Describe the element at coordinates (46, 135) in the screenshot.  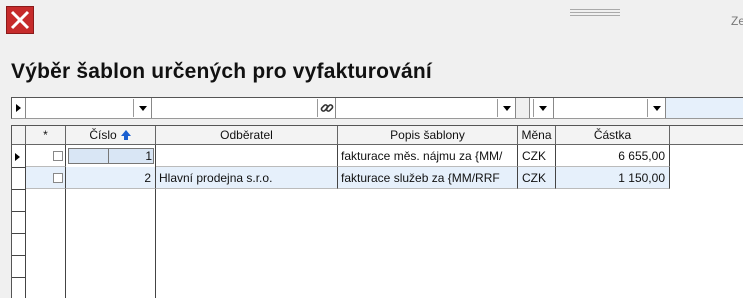
I see `header-star: *` at that location.